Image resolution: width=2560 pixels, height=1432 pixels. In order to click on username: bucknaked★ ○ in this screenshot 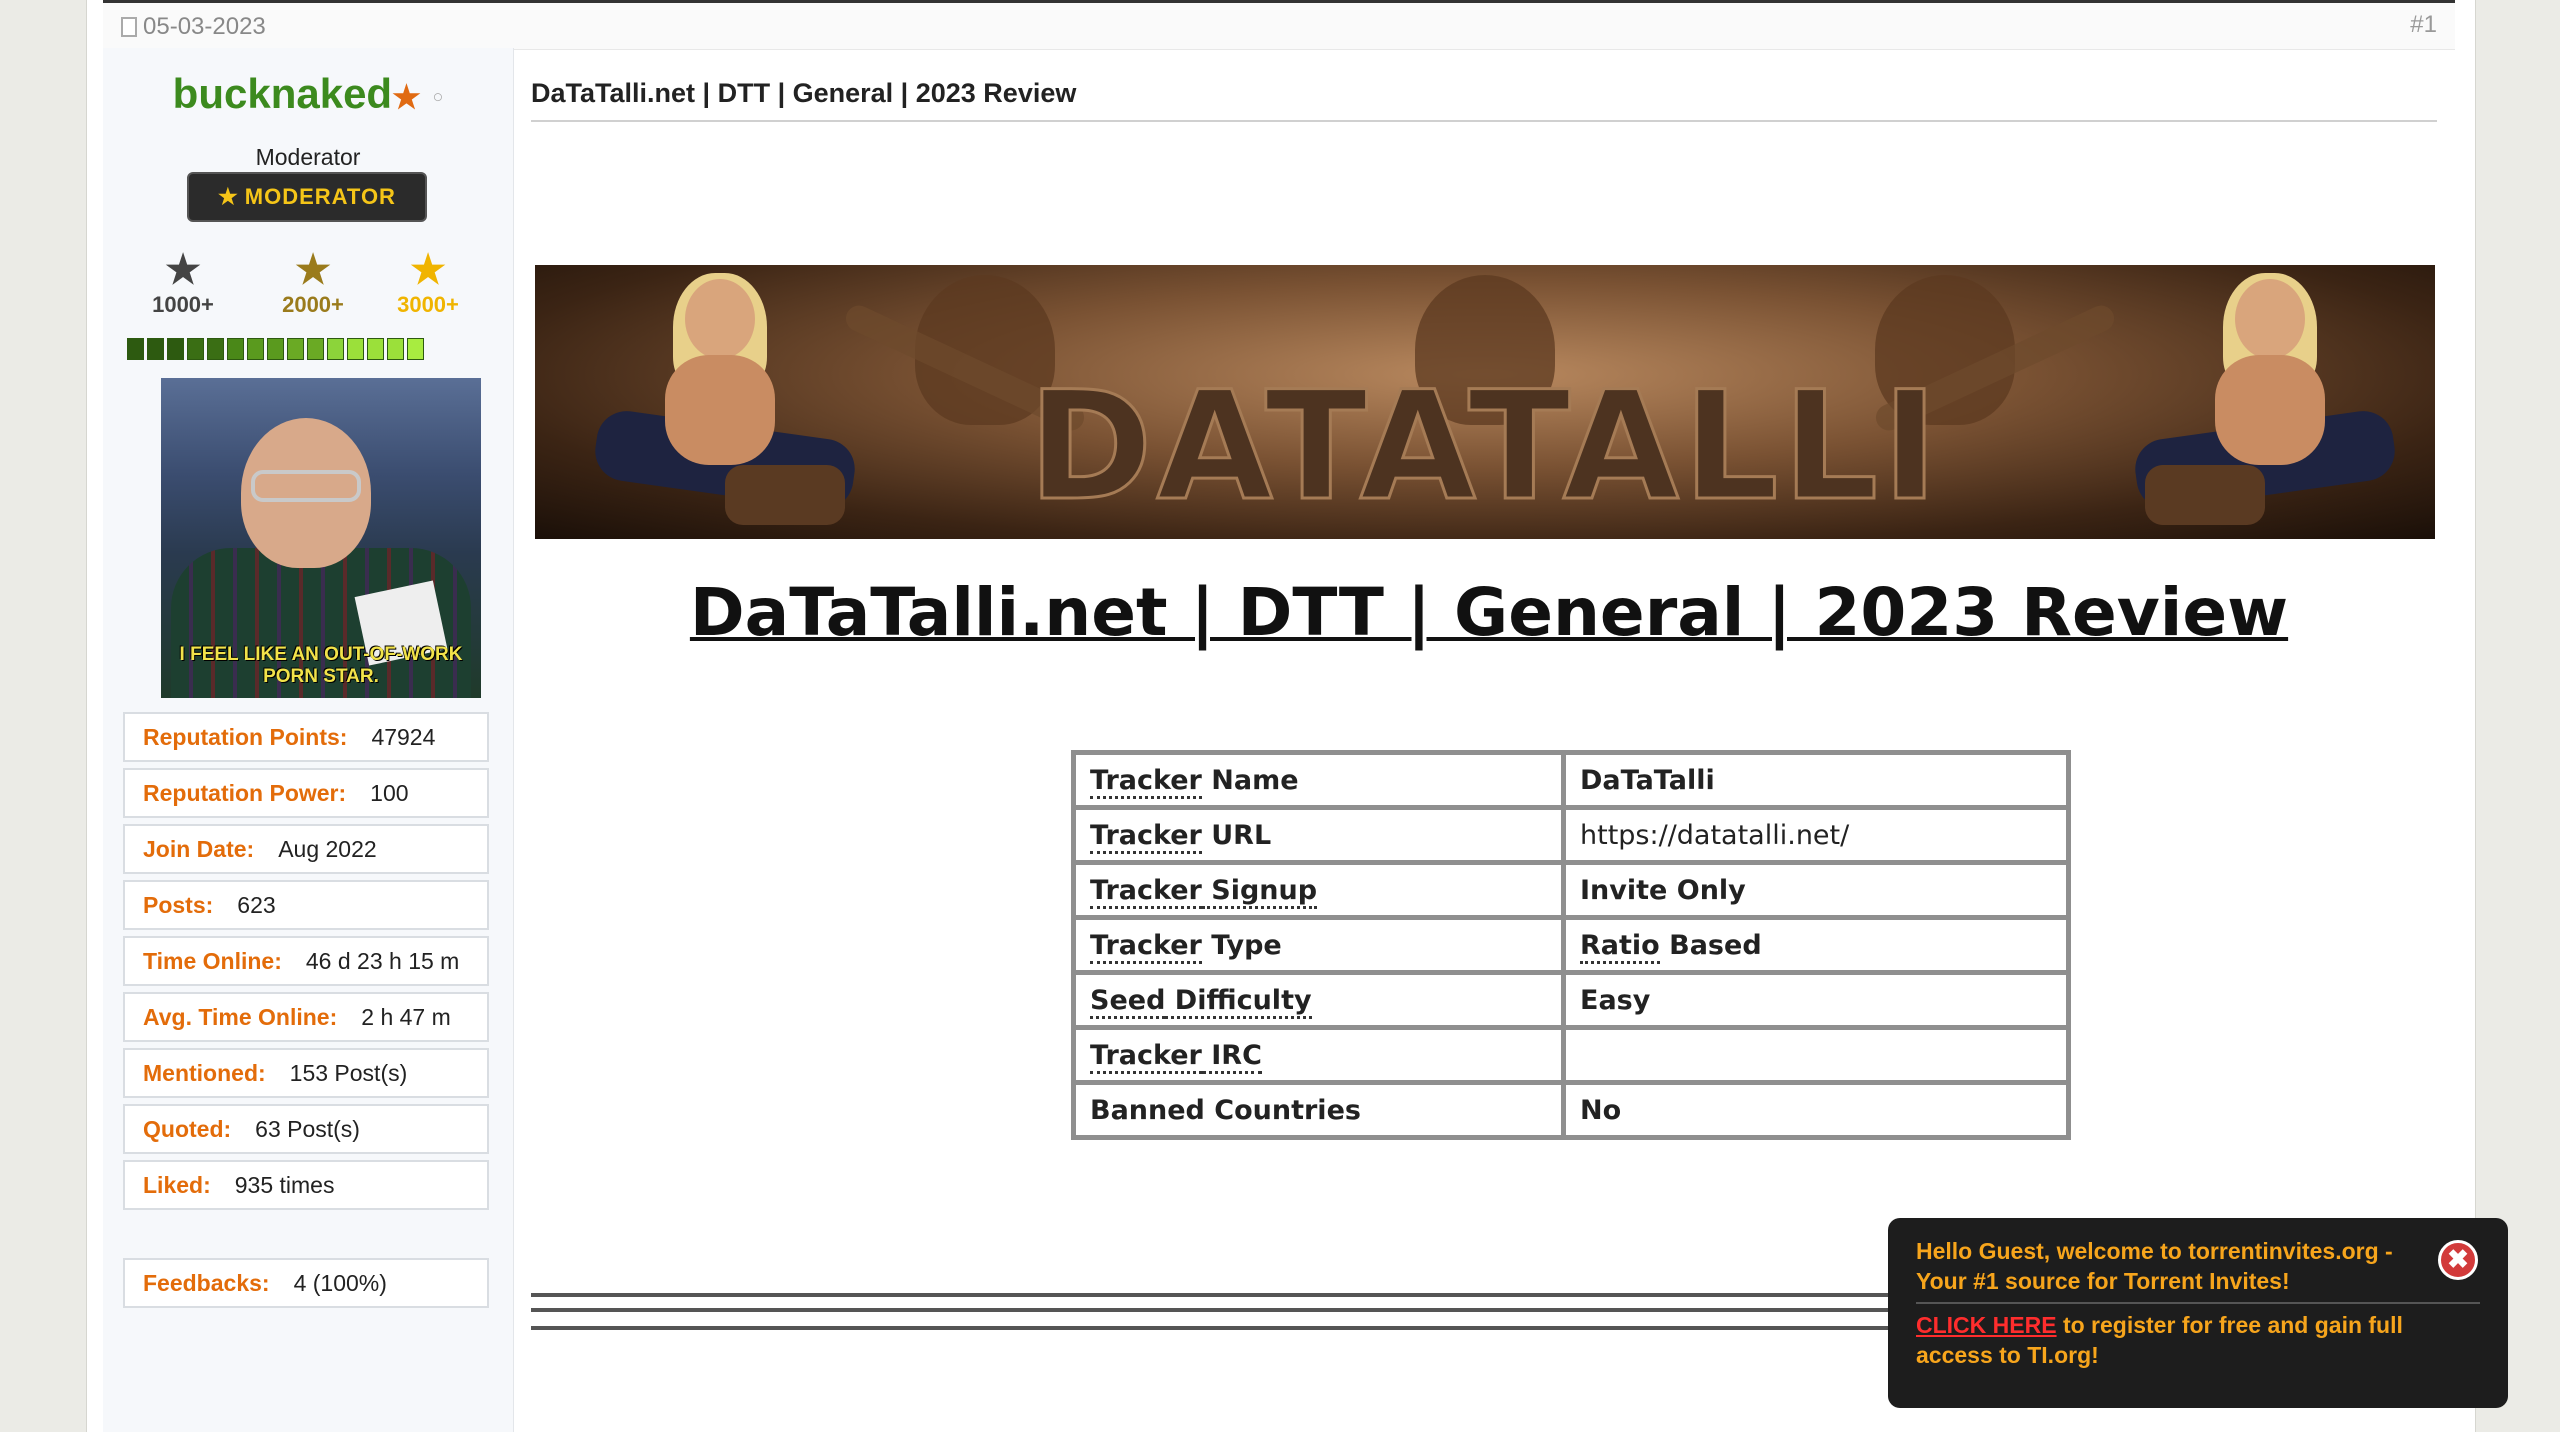, I will do `click(308, 94)`.